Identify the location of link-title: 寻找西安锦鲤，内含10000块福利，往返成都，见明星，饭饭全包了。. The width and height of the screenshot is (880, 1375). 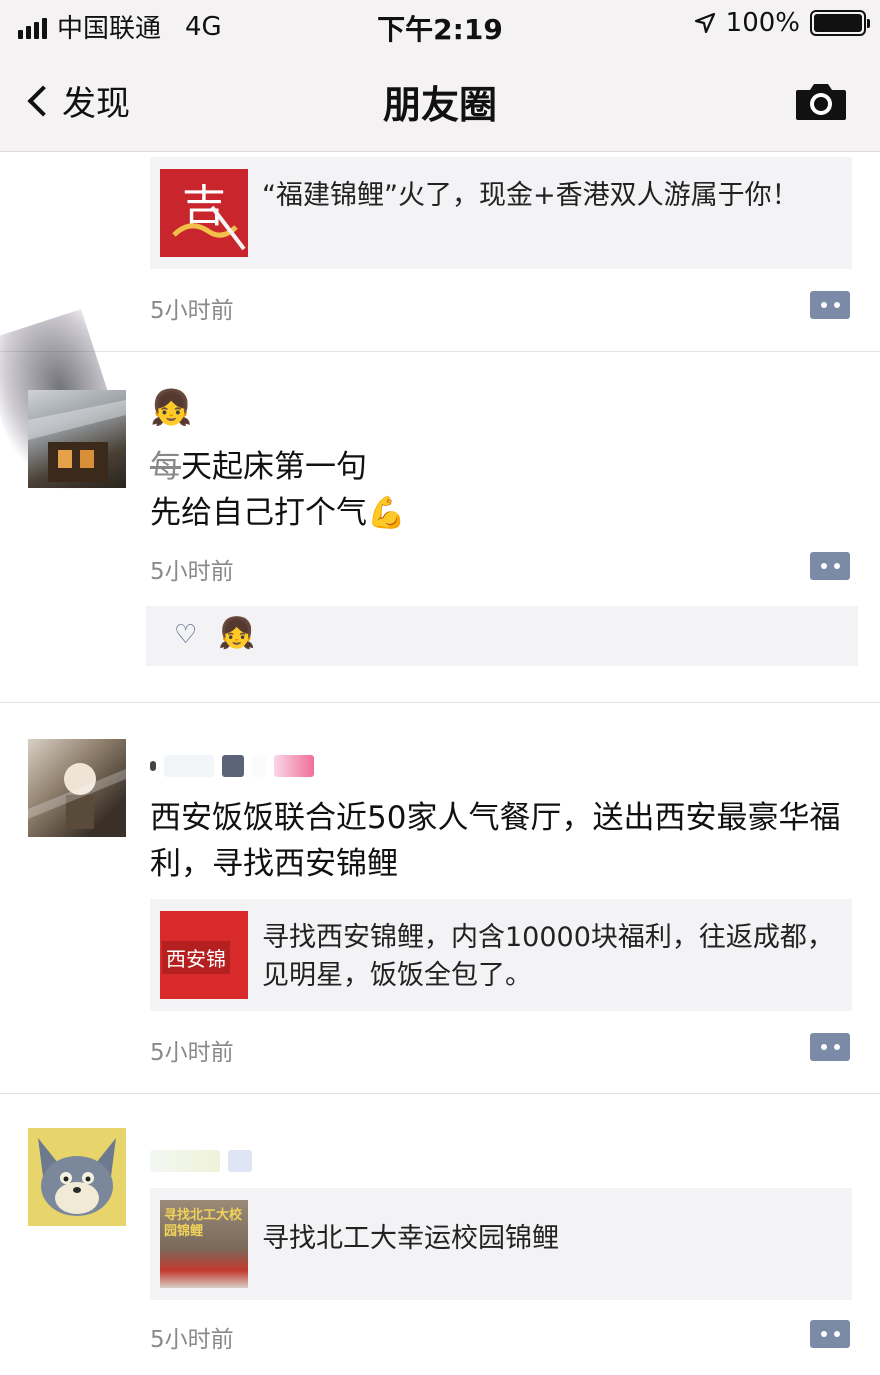
(548, 956).